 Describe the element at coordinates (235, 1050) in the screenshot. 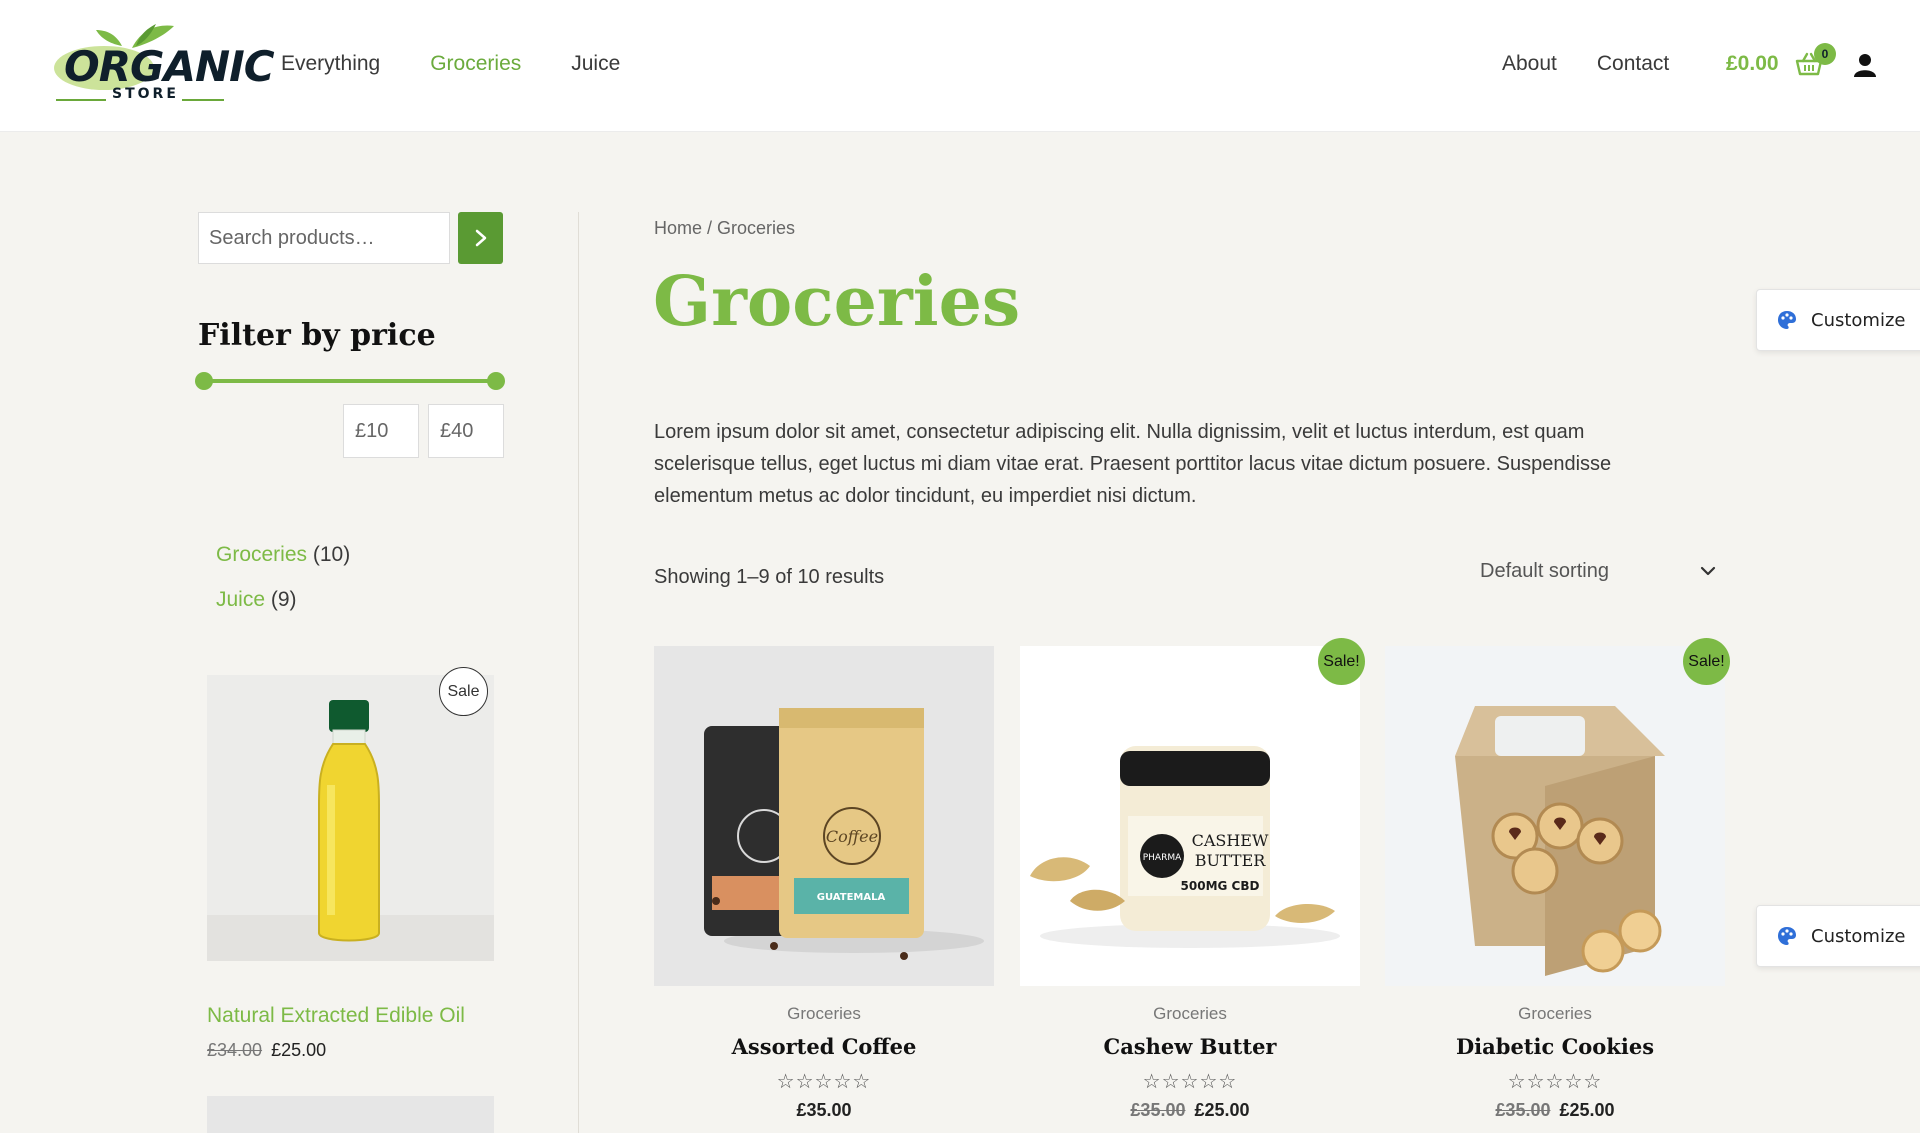

I see `old-price: £34.00` at that location.